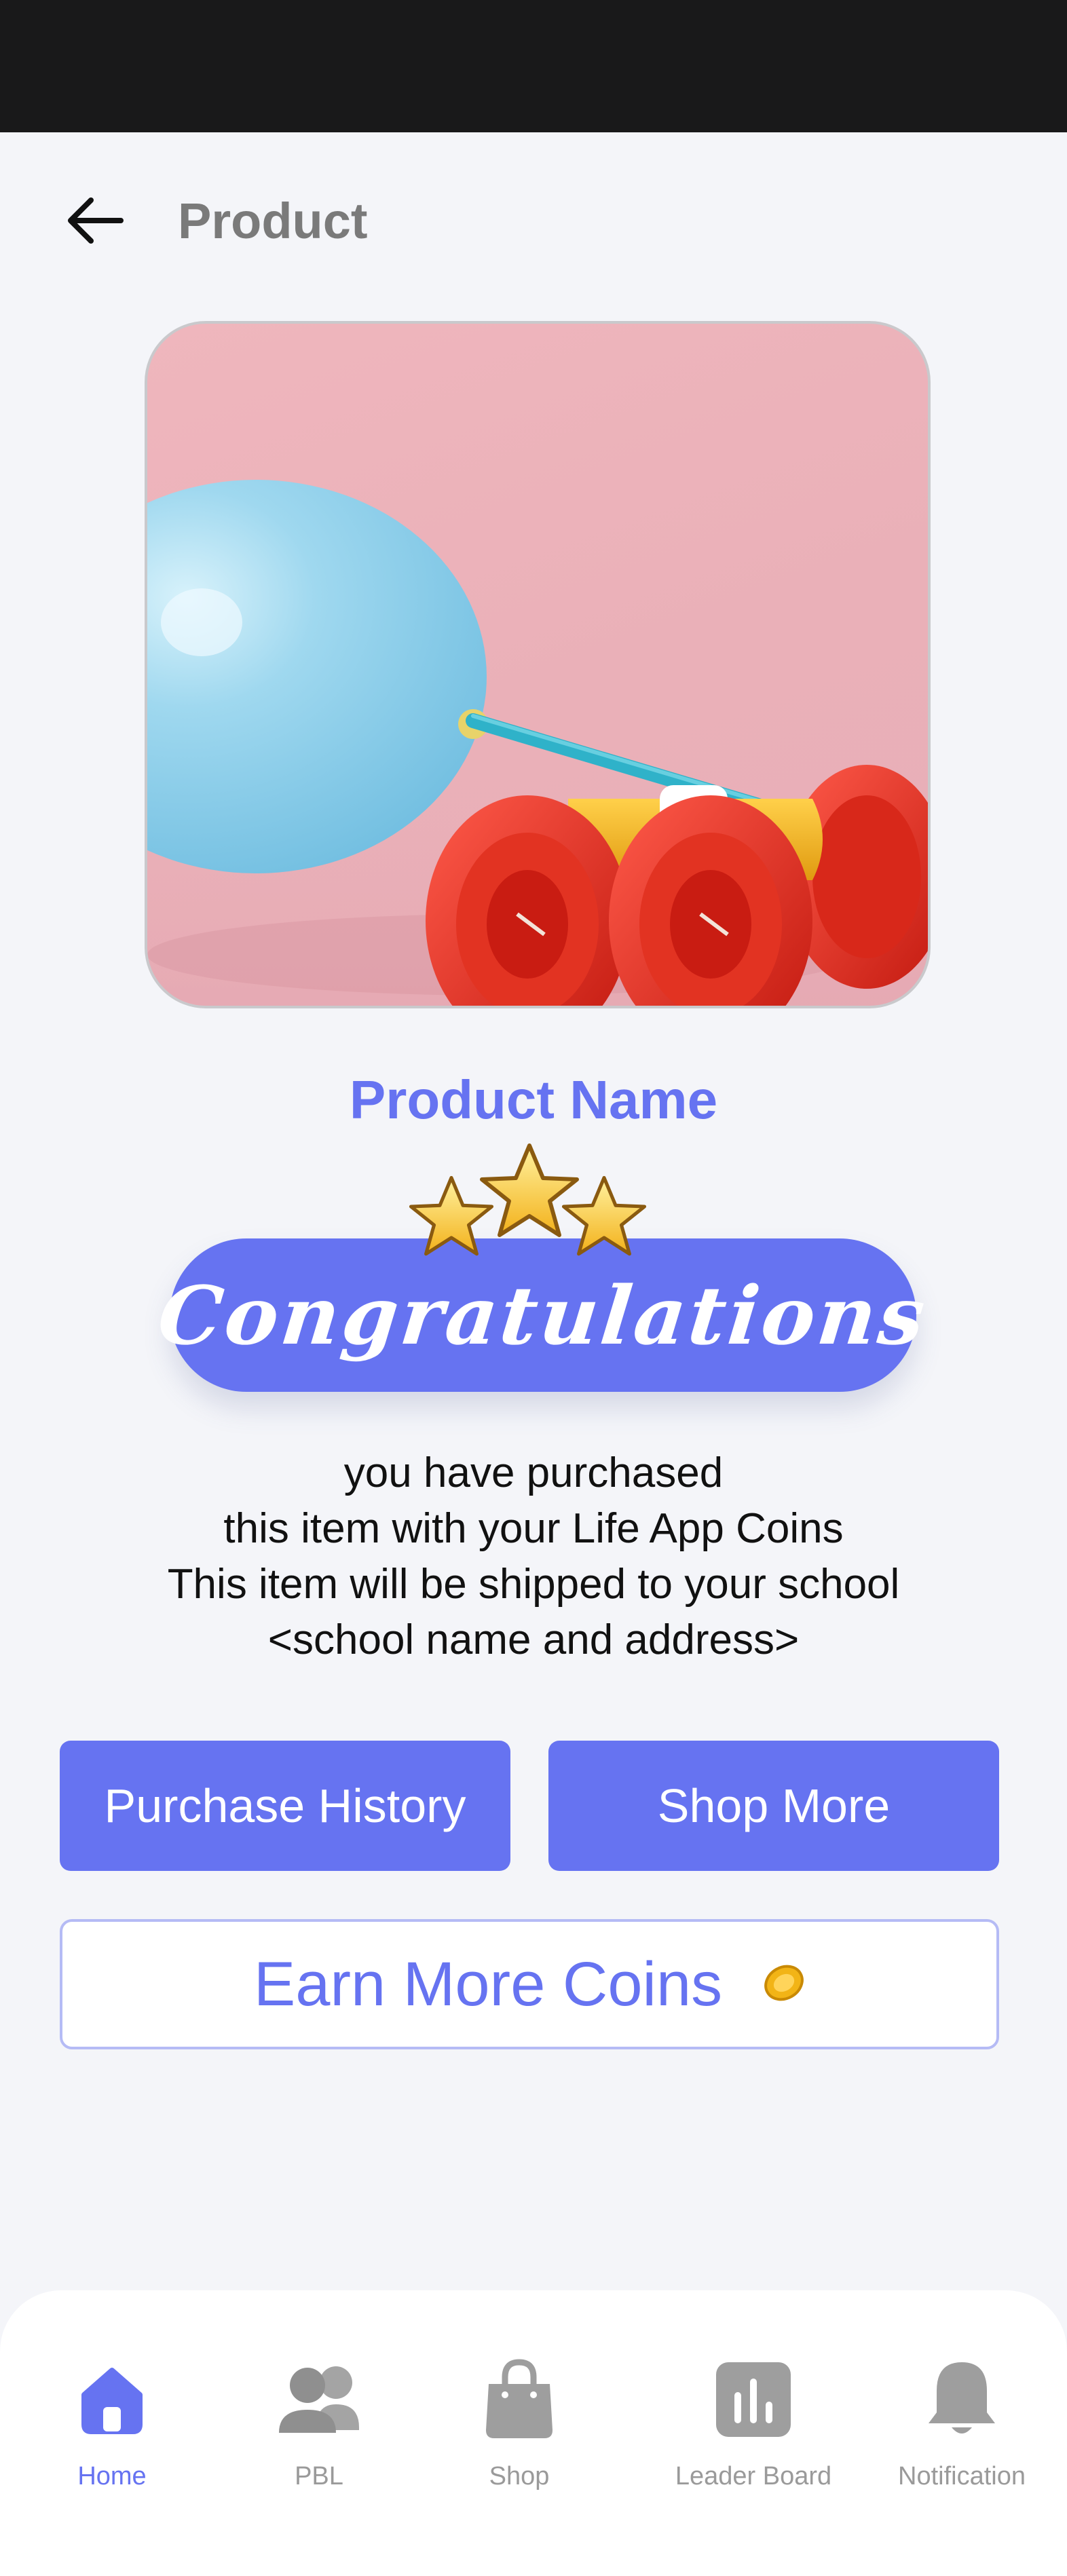  I want to click on nav-label-notification: Notification, so click(962, 2476).